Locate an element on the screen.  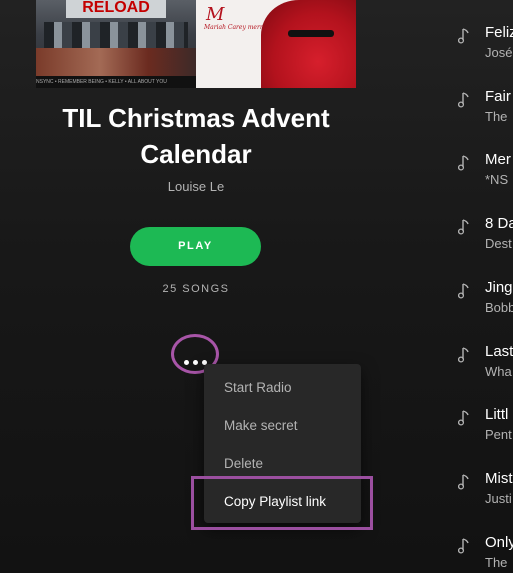
track-title: Littl is located at coordinates (497, 414).